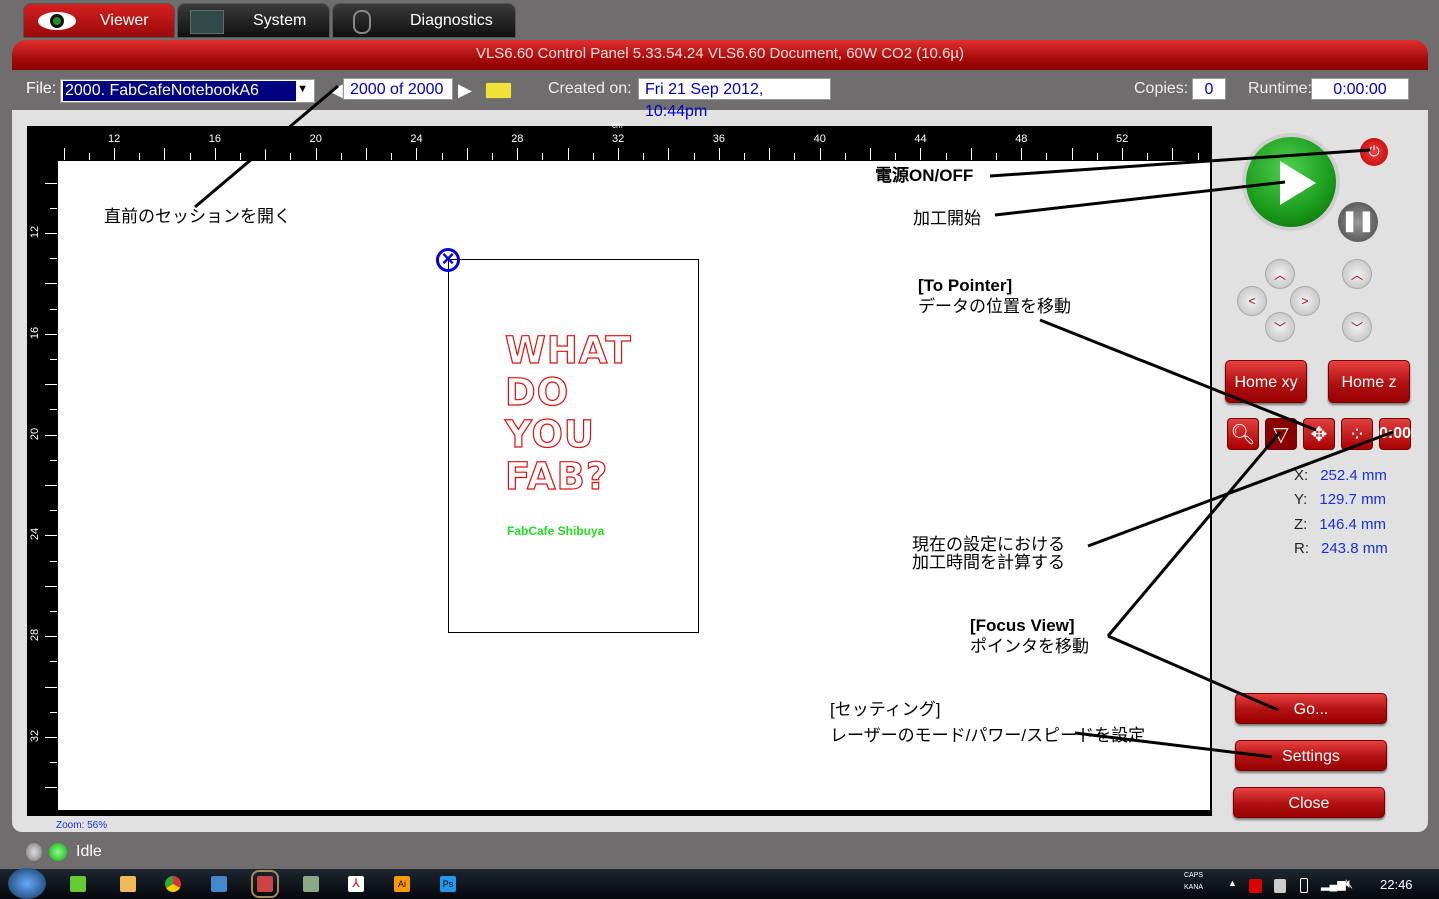 The width and height of the screenshot is (1439, 899). I want to click on tray-expand-icon: ▲, so click(1232, 883).